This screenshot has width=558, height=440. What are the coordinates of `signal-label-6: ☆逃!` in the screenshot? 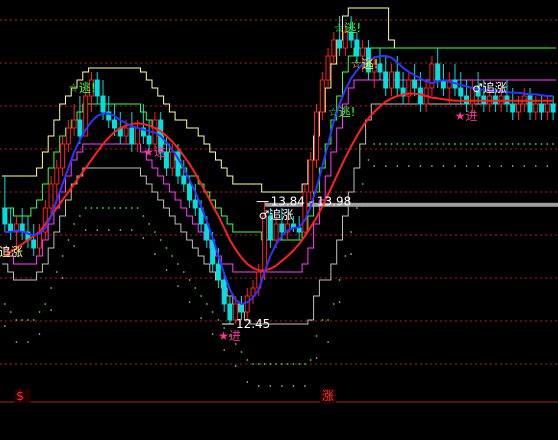 It's located at (342, 112).